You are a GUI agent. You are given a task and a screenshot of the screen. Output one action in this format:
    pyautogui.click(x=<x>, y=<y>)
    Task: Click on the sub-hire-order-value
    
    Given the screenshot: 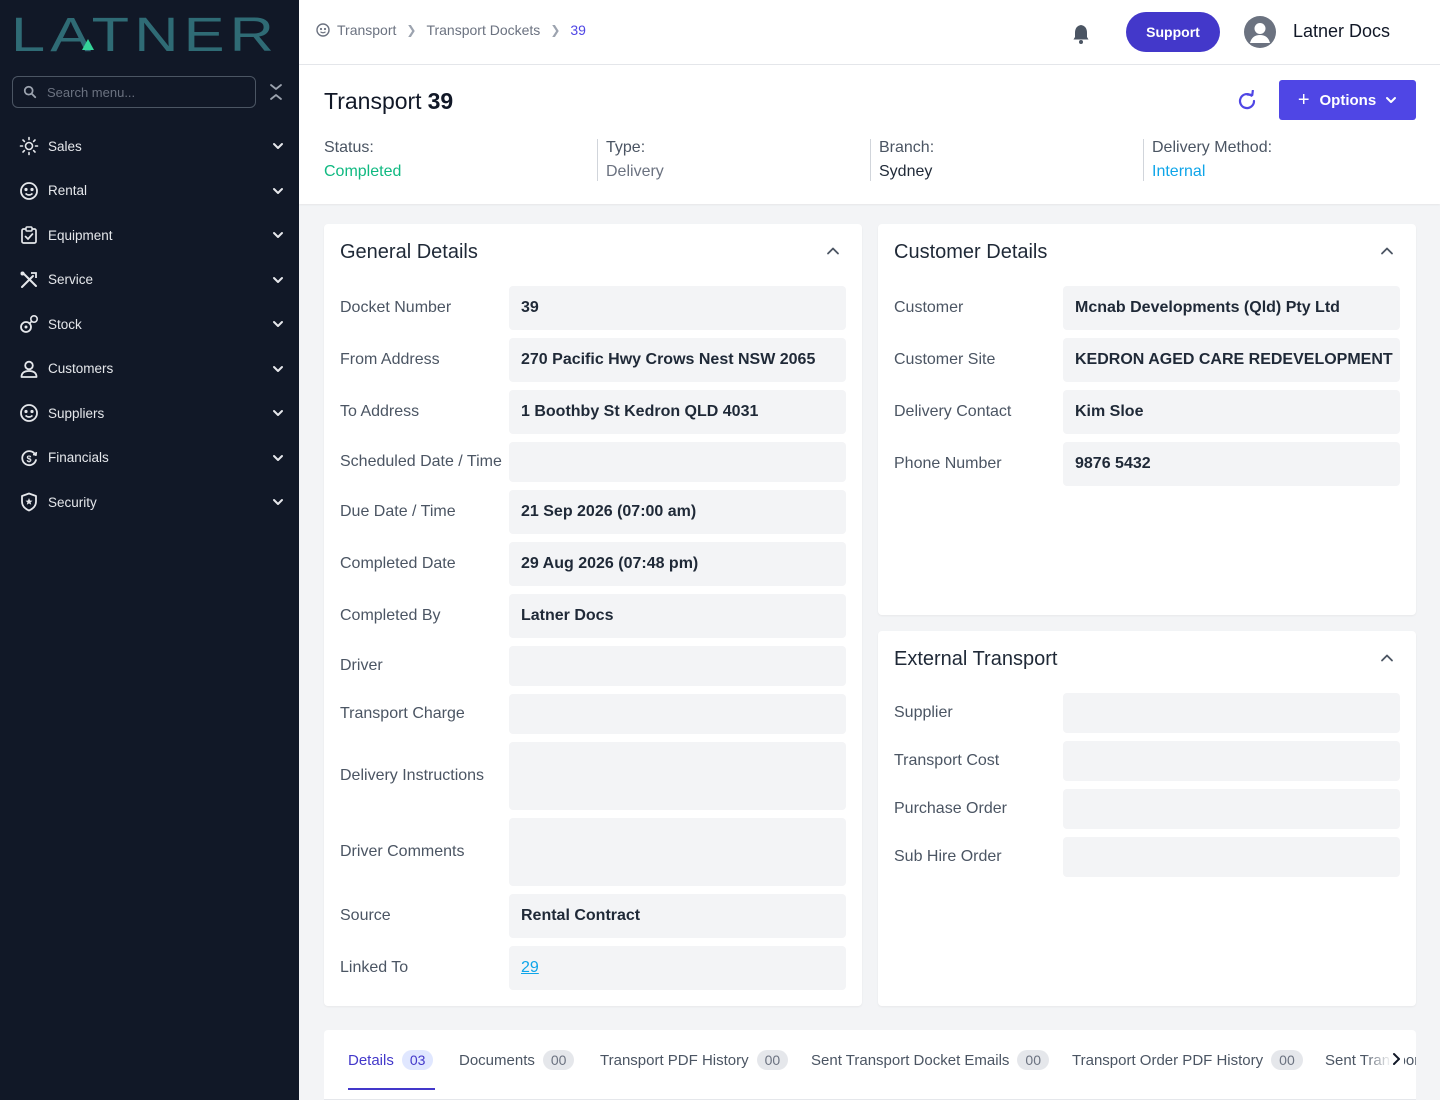 What is the action you would take?
    pyautogui.click(x=1231, y=857)
    